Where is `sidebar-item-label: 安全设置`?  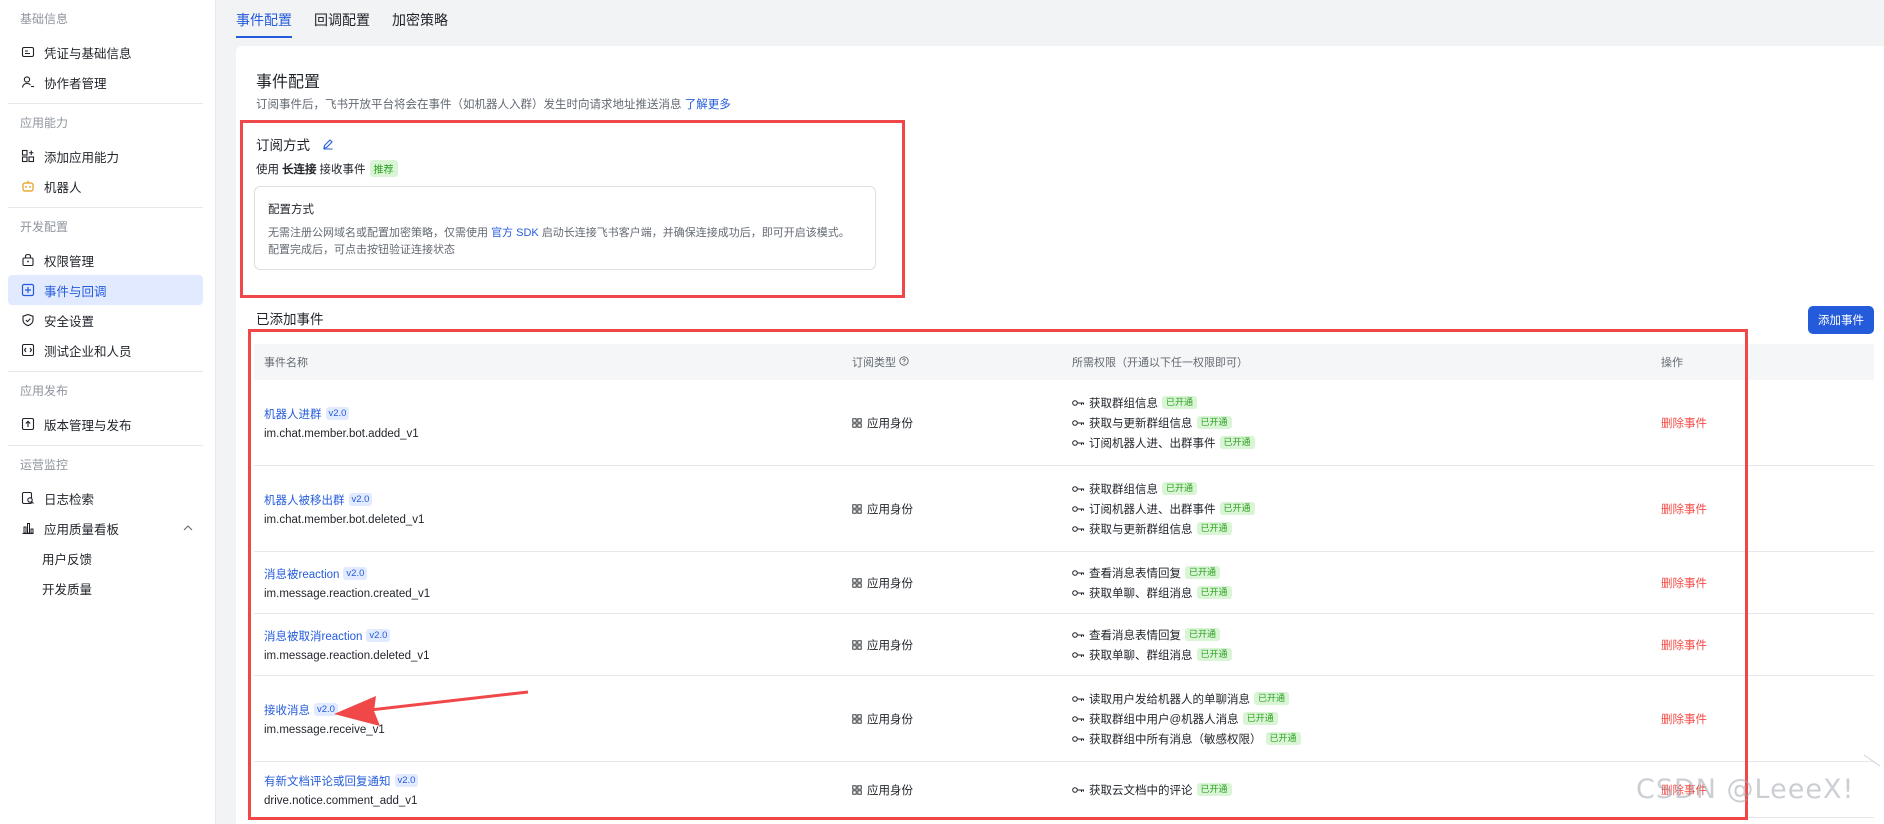
sidebar-item-label: 安全设置 is located at coordinates (69, 321).